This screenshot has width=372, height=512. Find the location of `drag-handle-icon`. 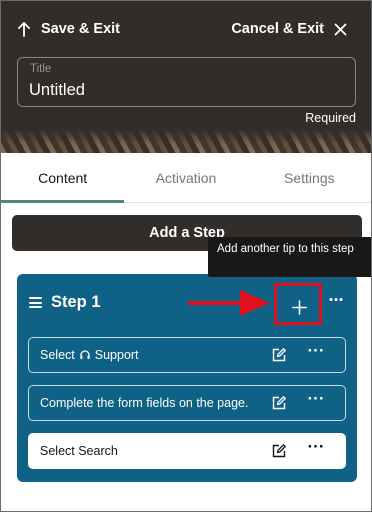

drag-handle-icon is located at coordinates (35, 302).